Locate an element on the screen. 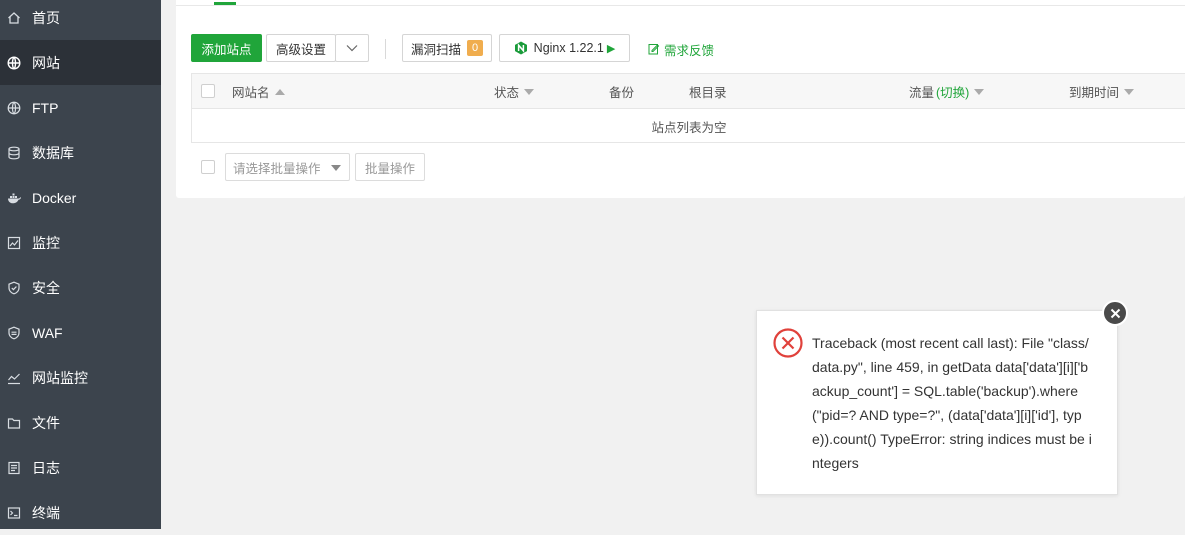 This screenshot has height=535, width=1185. sidebar-item-security: 安全 is located at coordinates (80, 287).